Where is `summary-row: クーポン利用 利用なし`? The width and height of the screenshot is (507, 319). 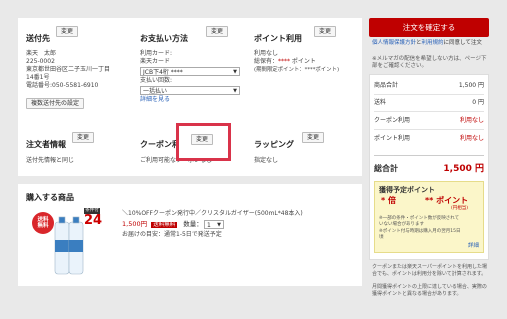
summary-row: クーポン利用 利用なし is located at coordinates (429, 121).